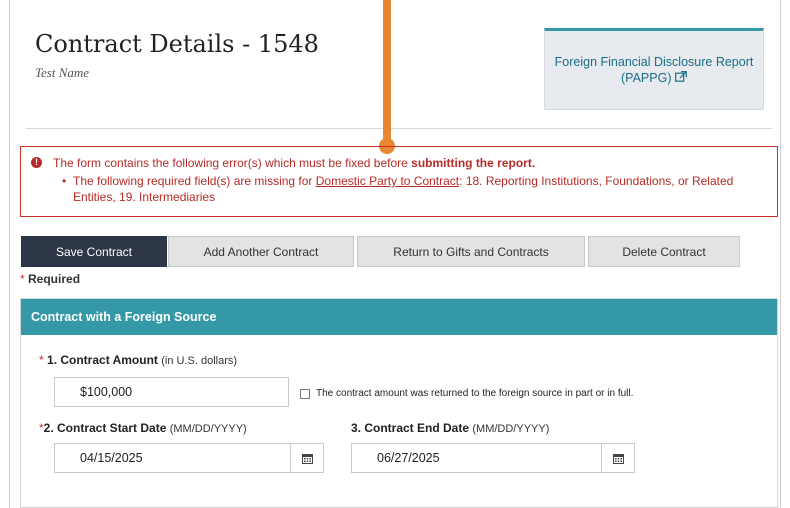 The image size is (790, 508). Describe the element at coordinates (261, 251) in the screenshot. I see `add-another-contract-button: Add Another Contract` at that location.